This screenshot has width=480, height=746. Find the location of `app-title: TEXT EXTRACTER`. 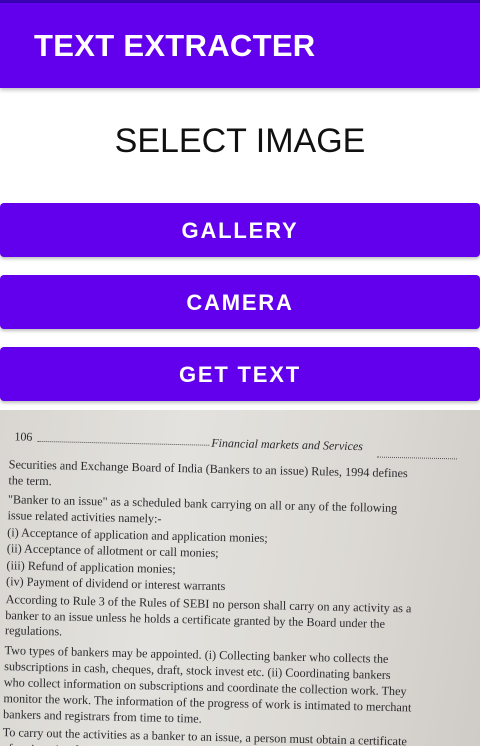

app-title: TEXT EXTRACTER is located at coordinates (175, 45).